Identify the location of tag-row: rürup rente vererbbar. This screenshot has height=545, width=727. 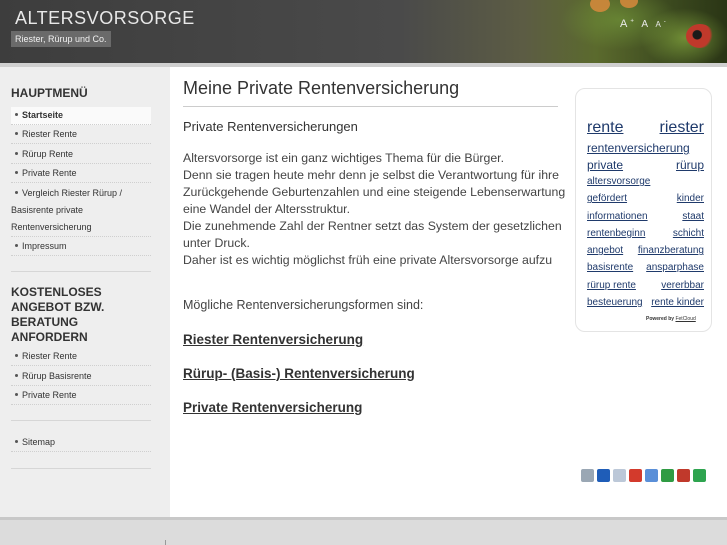
(645, 286).